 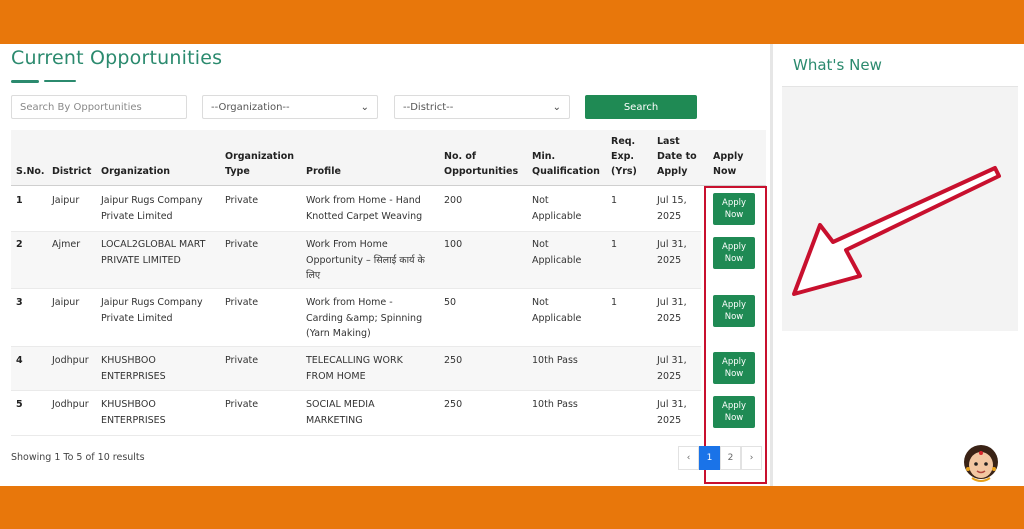 What do you see at coordinates (25, 81) in the screenshot?
I see `title-underline` at bounding box center [25, 81].